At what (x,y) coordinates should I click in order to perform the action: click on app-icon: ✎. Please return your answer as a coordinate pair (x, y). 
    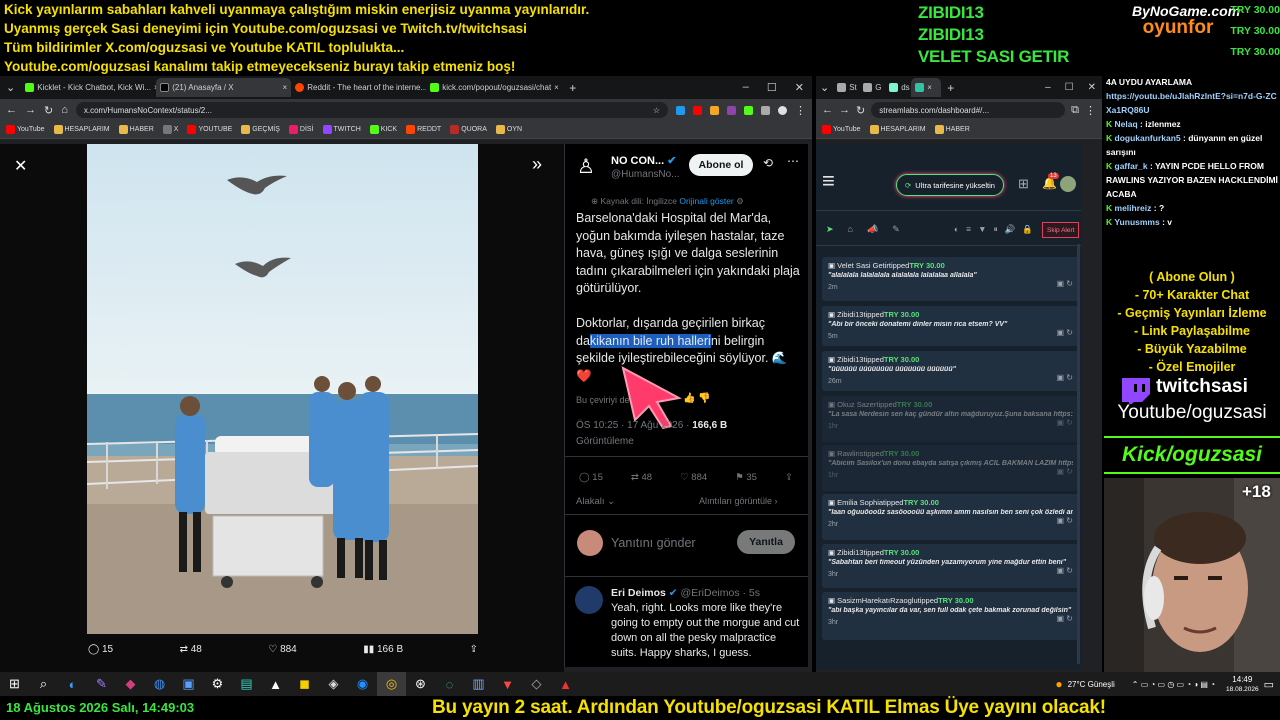
    Looking at the image, I should click on (101, 684).